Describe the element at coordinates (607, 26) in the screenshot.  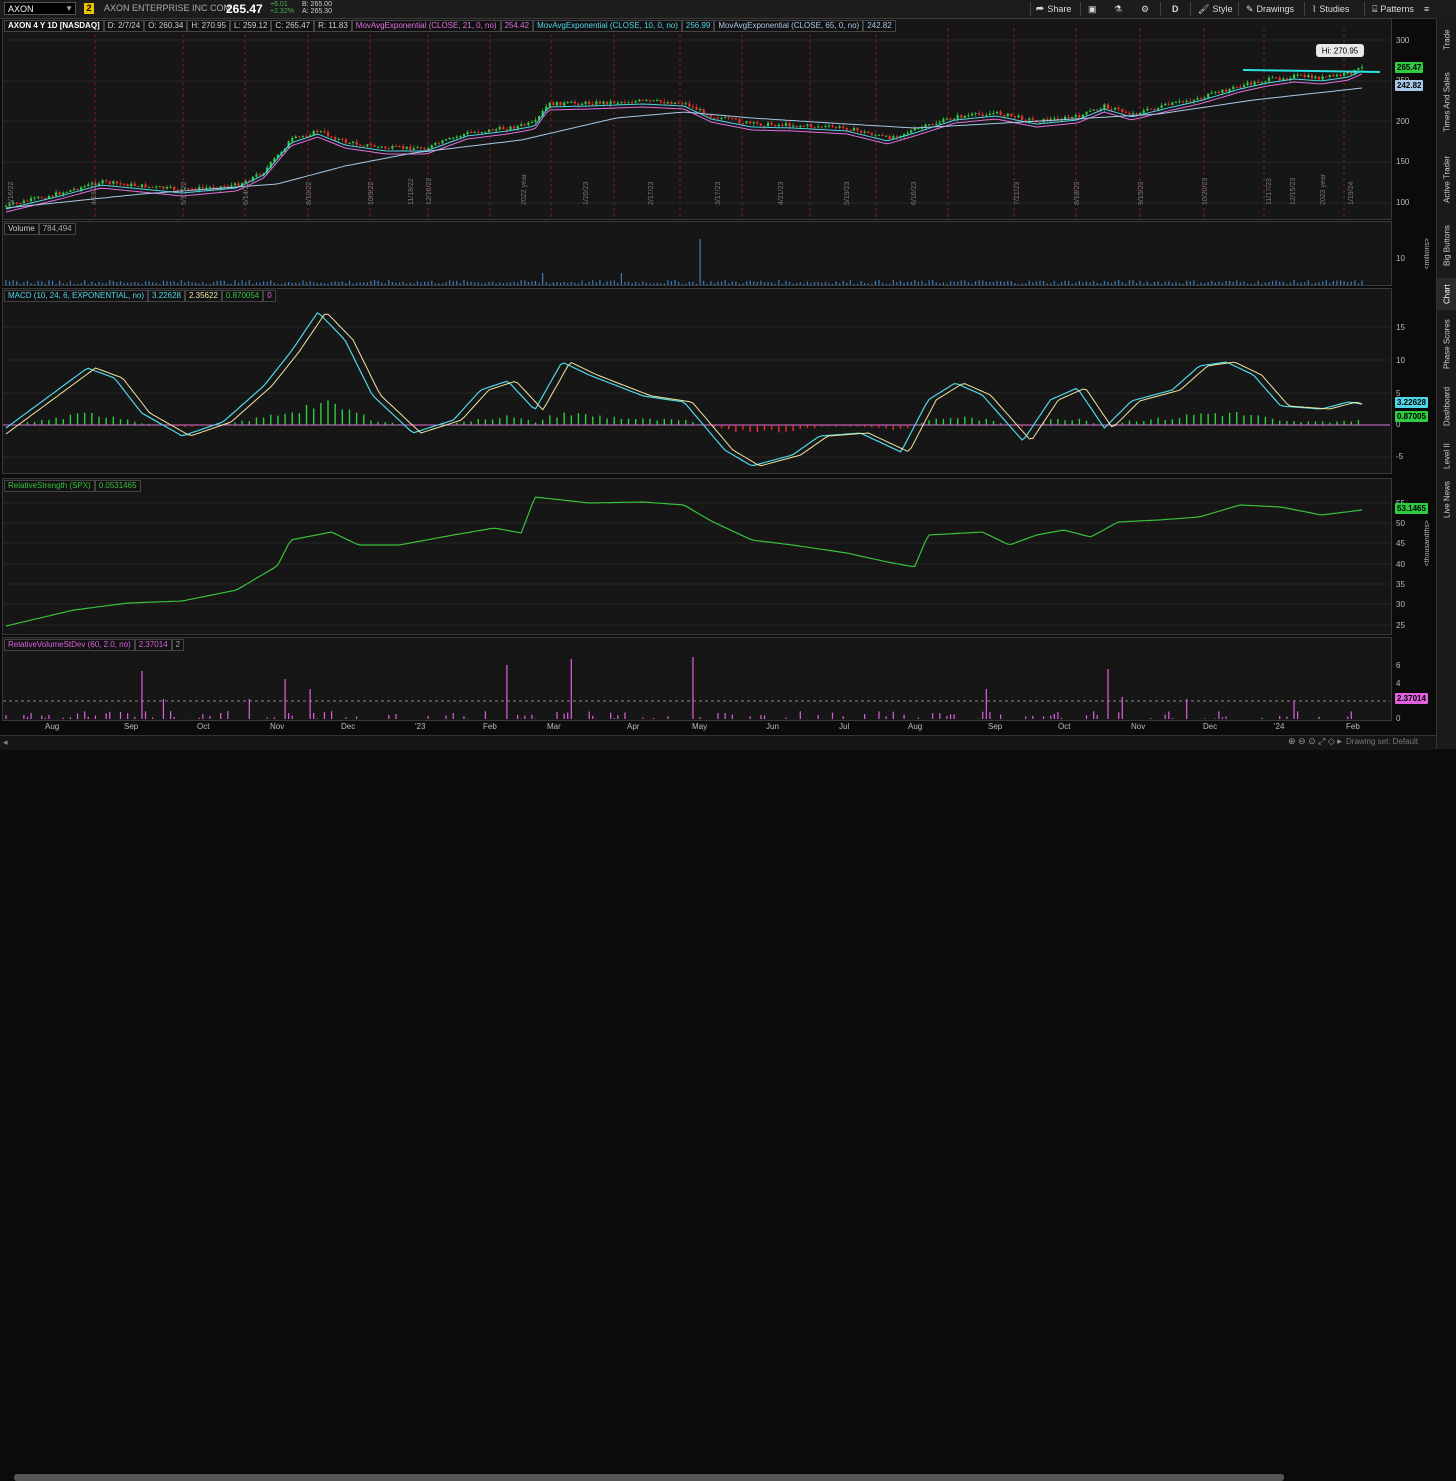
I see `ema10-label: MovAvgExponential (CLOSE, 10, 0, no)` at that location.